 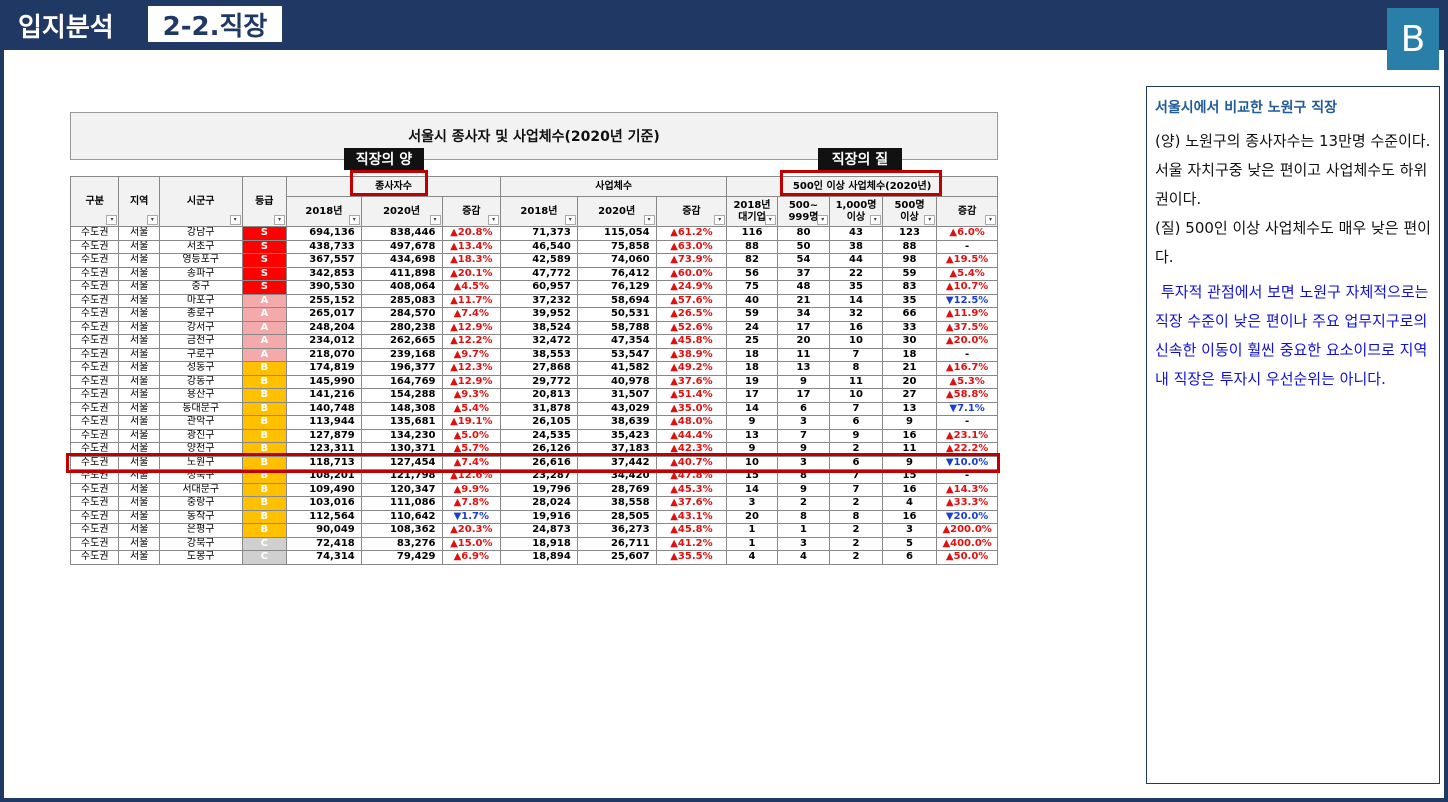 I want to click on row-business-2020: 36,273, so click(x=616, y=530).